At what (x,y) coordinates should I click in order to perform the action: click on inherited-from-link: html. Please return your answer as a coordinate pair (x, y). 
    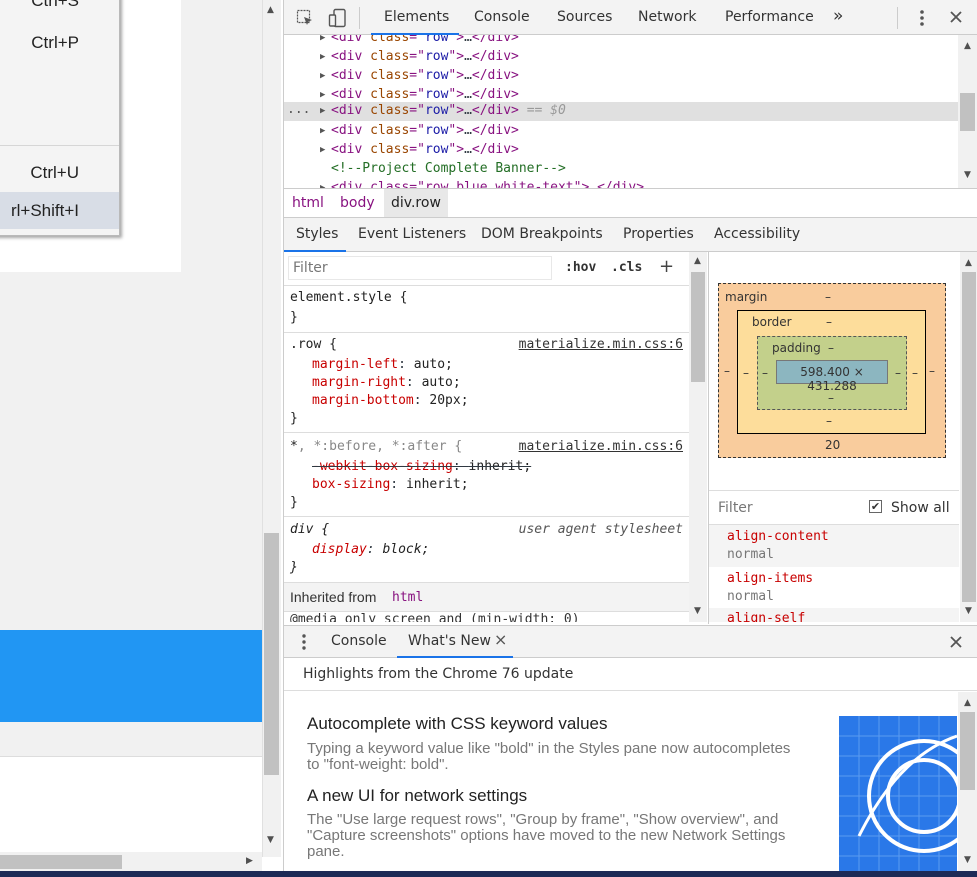
    Looking at the image, I should click on (407, 597).